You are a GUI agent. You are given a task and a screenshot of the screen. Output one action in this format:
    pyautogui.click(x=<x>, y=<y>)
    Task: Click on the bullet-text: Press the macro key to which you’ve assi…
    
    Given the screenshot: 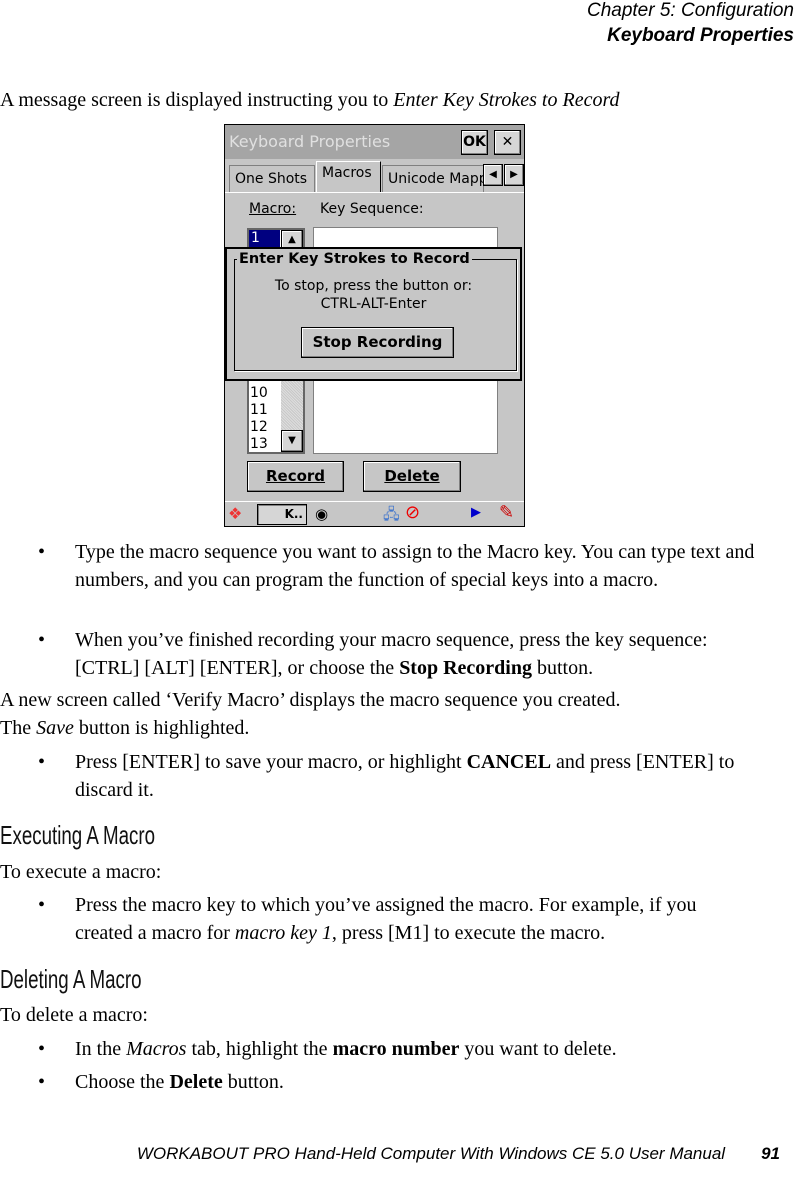 What is the action you would take?
    pyautogui.click(x=407, y=919)
    